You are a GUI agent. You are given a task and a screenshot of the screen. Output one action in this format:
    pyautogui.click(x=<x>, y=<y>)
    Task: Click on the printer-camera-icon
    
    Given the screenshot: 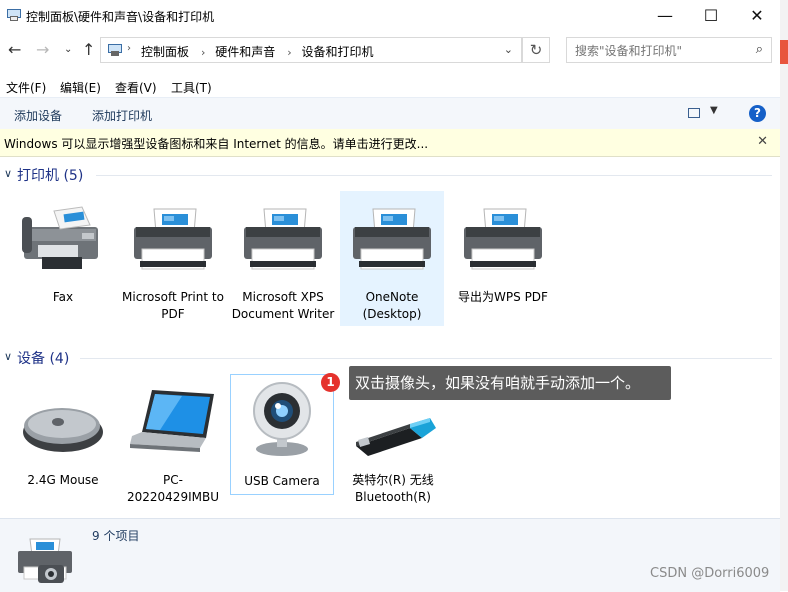 What is the action you would take?
    pyautogui.click(x=45, y=560)
    